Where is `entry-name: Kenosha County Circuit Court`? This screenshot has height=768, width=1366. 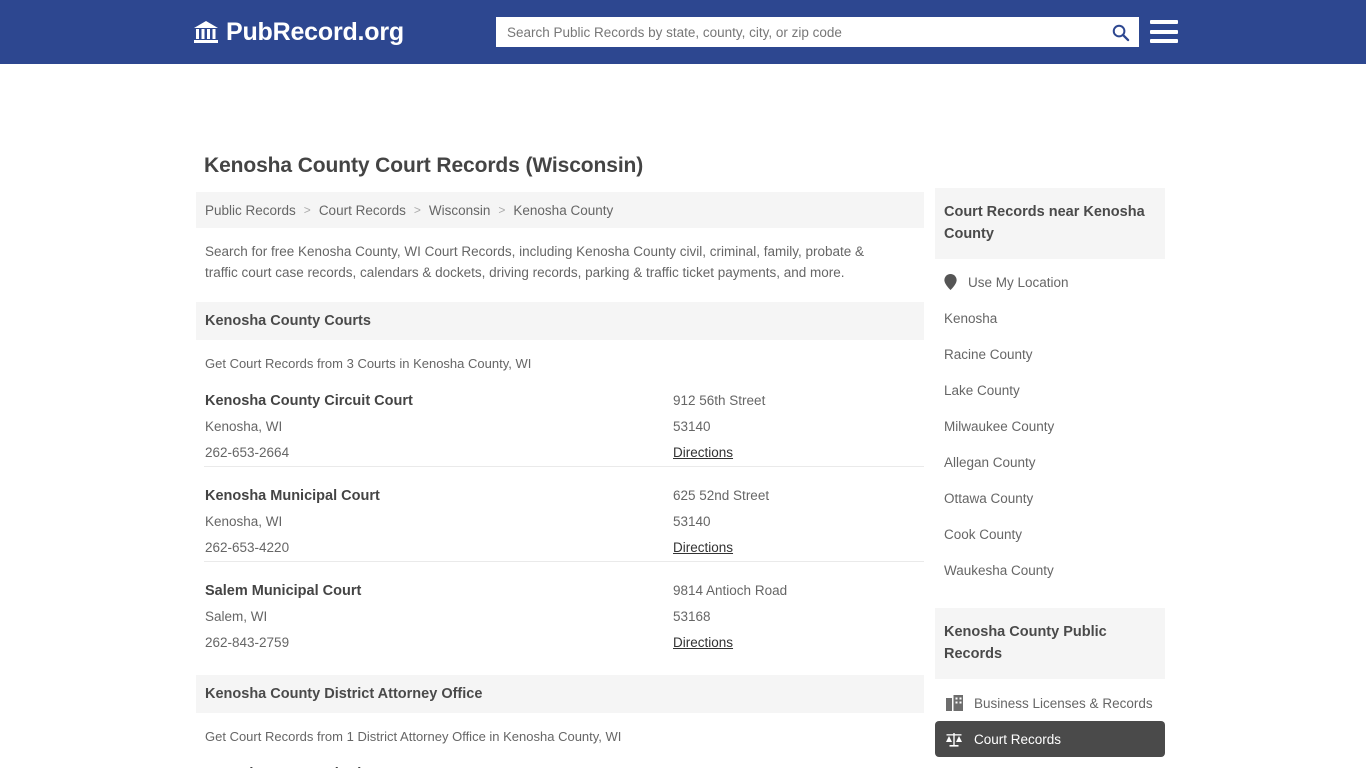 entry-name: Kenosha County Circuit Court is located at coordinates (439, 401).